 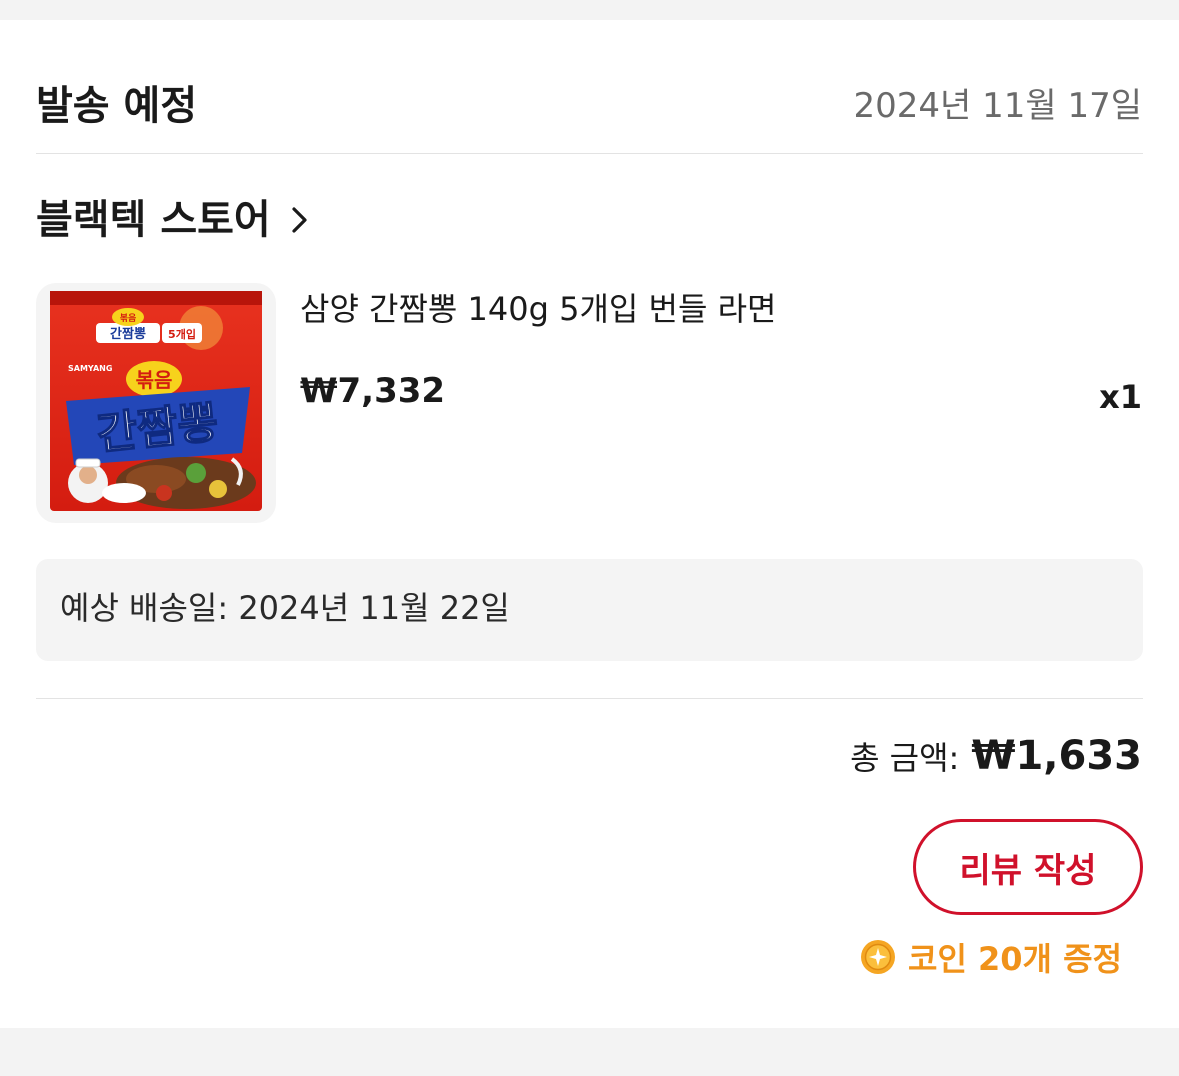 I want to click on package-top-label: 간짬뽕, so click(x=128, y=334).